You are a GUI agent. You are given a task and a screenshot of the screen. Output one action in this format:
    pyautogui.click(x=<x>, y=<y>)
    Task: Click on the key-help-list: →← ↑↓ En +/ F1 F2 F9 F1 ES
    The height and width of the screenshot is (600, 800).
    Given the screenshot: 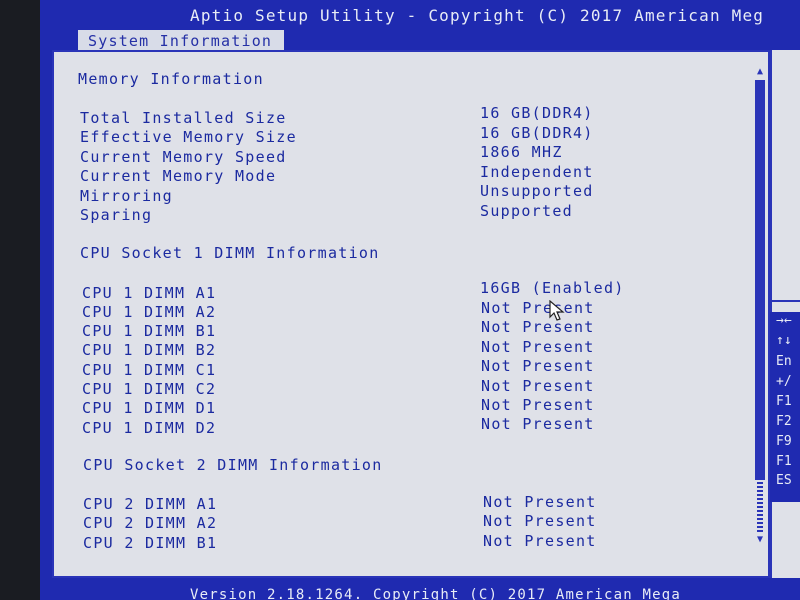 What is the action you would take?
    pyautogui.click(x=785, y=407)
    